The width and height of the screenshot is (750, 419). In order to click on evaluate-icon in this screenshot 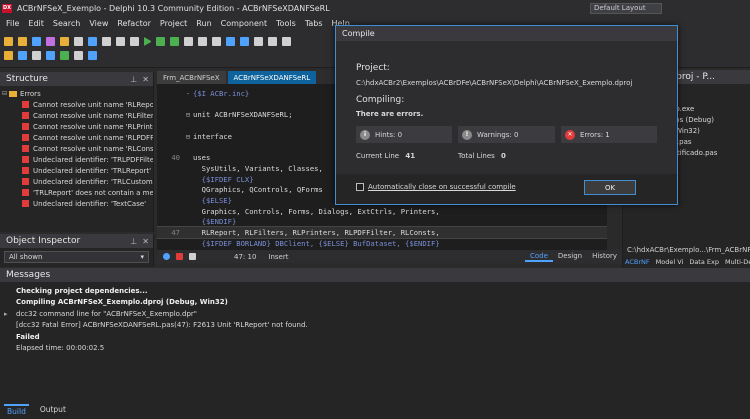, I will do `click(272, 41)`.